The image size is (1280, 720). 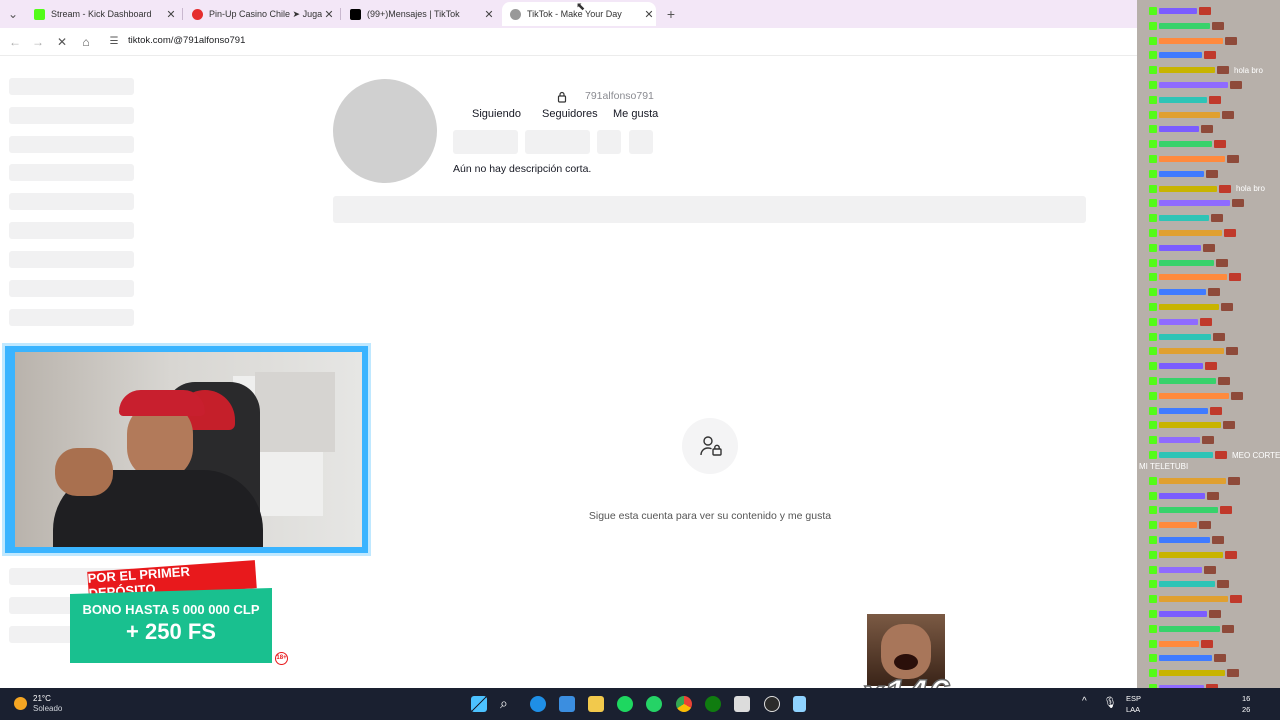 I want to click on chat-message-row: hola bro, so click(x=1206, y=70).